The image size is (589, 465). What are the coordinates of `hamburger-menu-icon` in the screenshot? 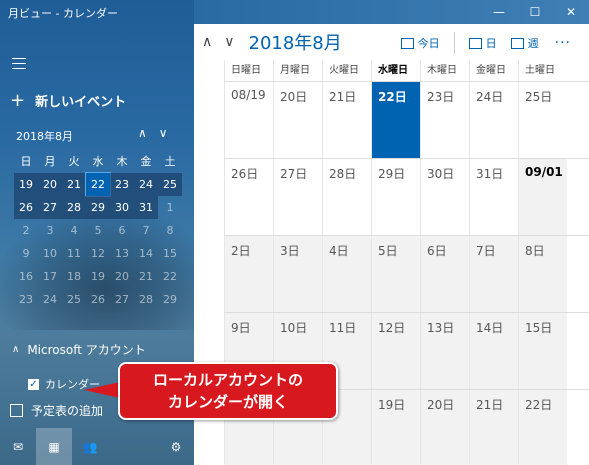 It's located at (19, 64).